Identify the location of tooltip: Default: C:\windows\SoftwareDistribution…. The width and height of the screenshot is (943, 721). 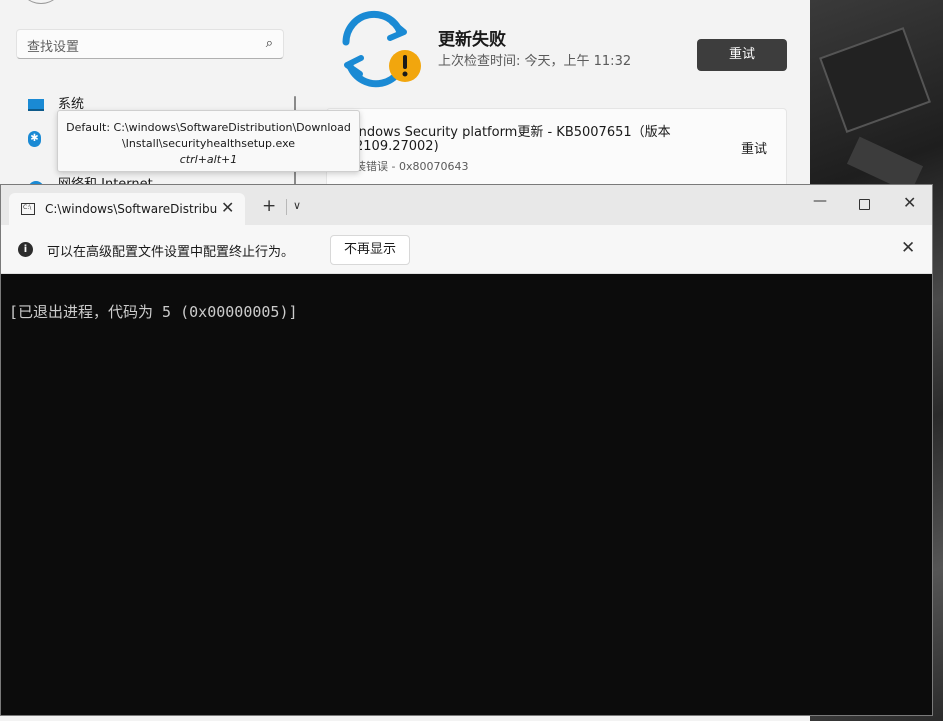
(208, 141).